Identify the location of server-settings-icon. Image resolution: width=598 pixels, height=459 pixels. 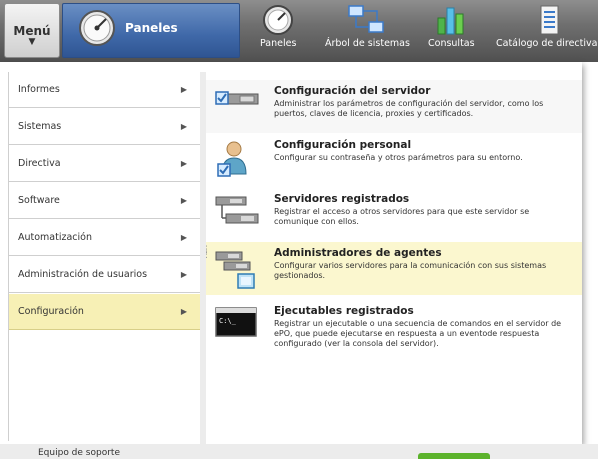
(237, 103).